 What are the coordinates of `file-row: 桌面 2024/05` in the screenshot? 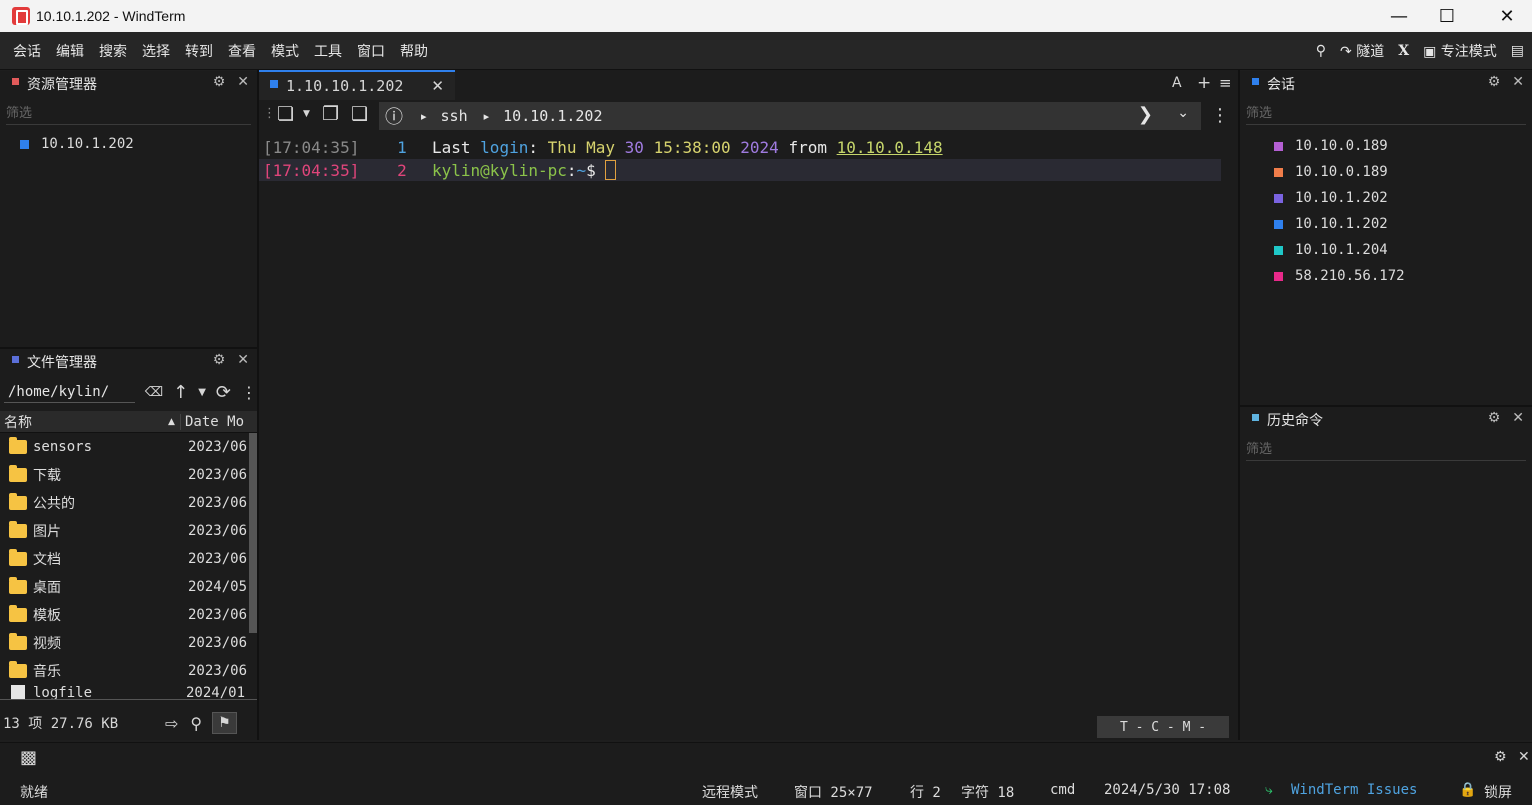 It's located at (128, 587).